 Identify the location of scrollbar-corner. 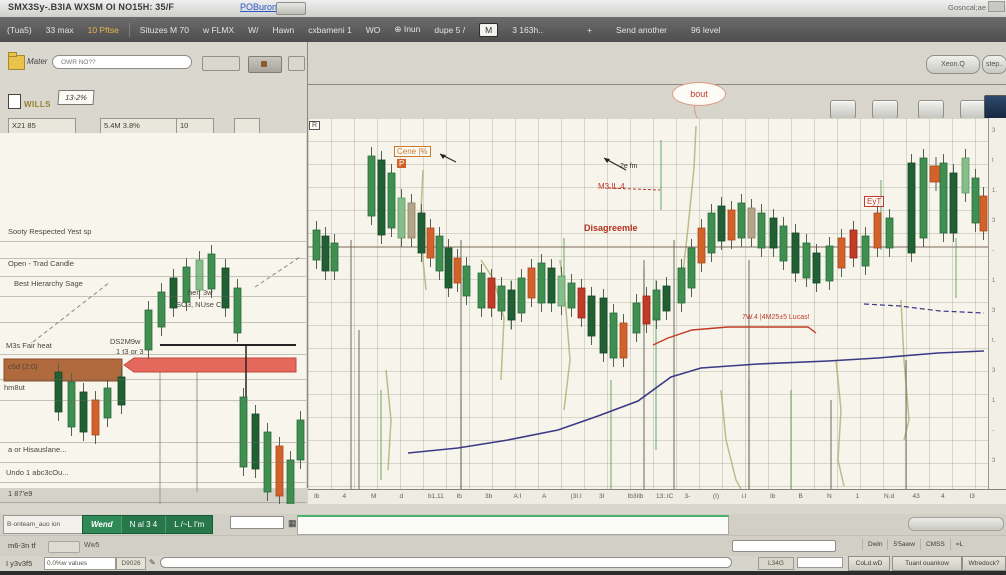
(996, 6).